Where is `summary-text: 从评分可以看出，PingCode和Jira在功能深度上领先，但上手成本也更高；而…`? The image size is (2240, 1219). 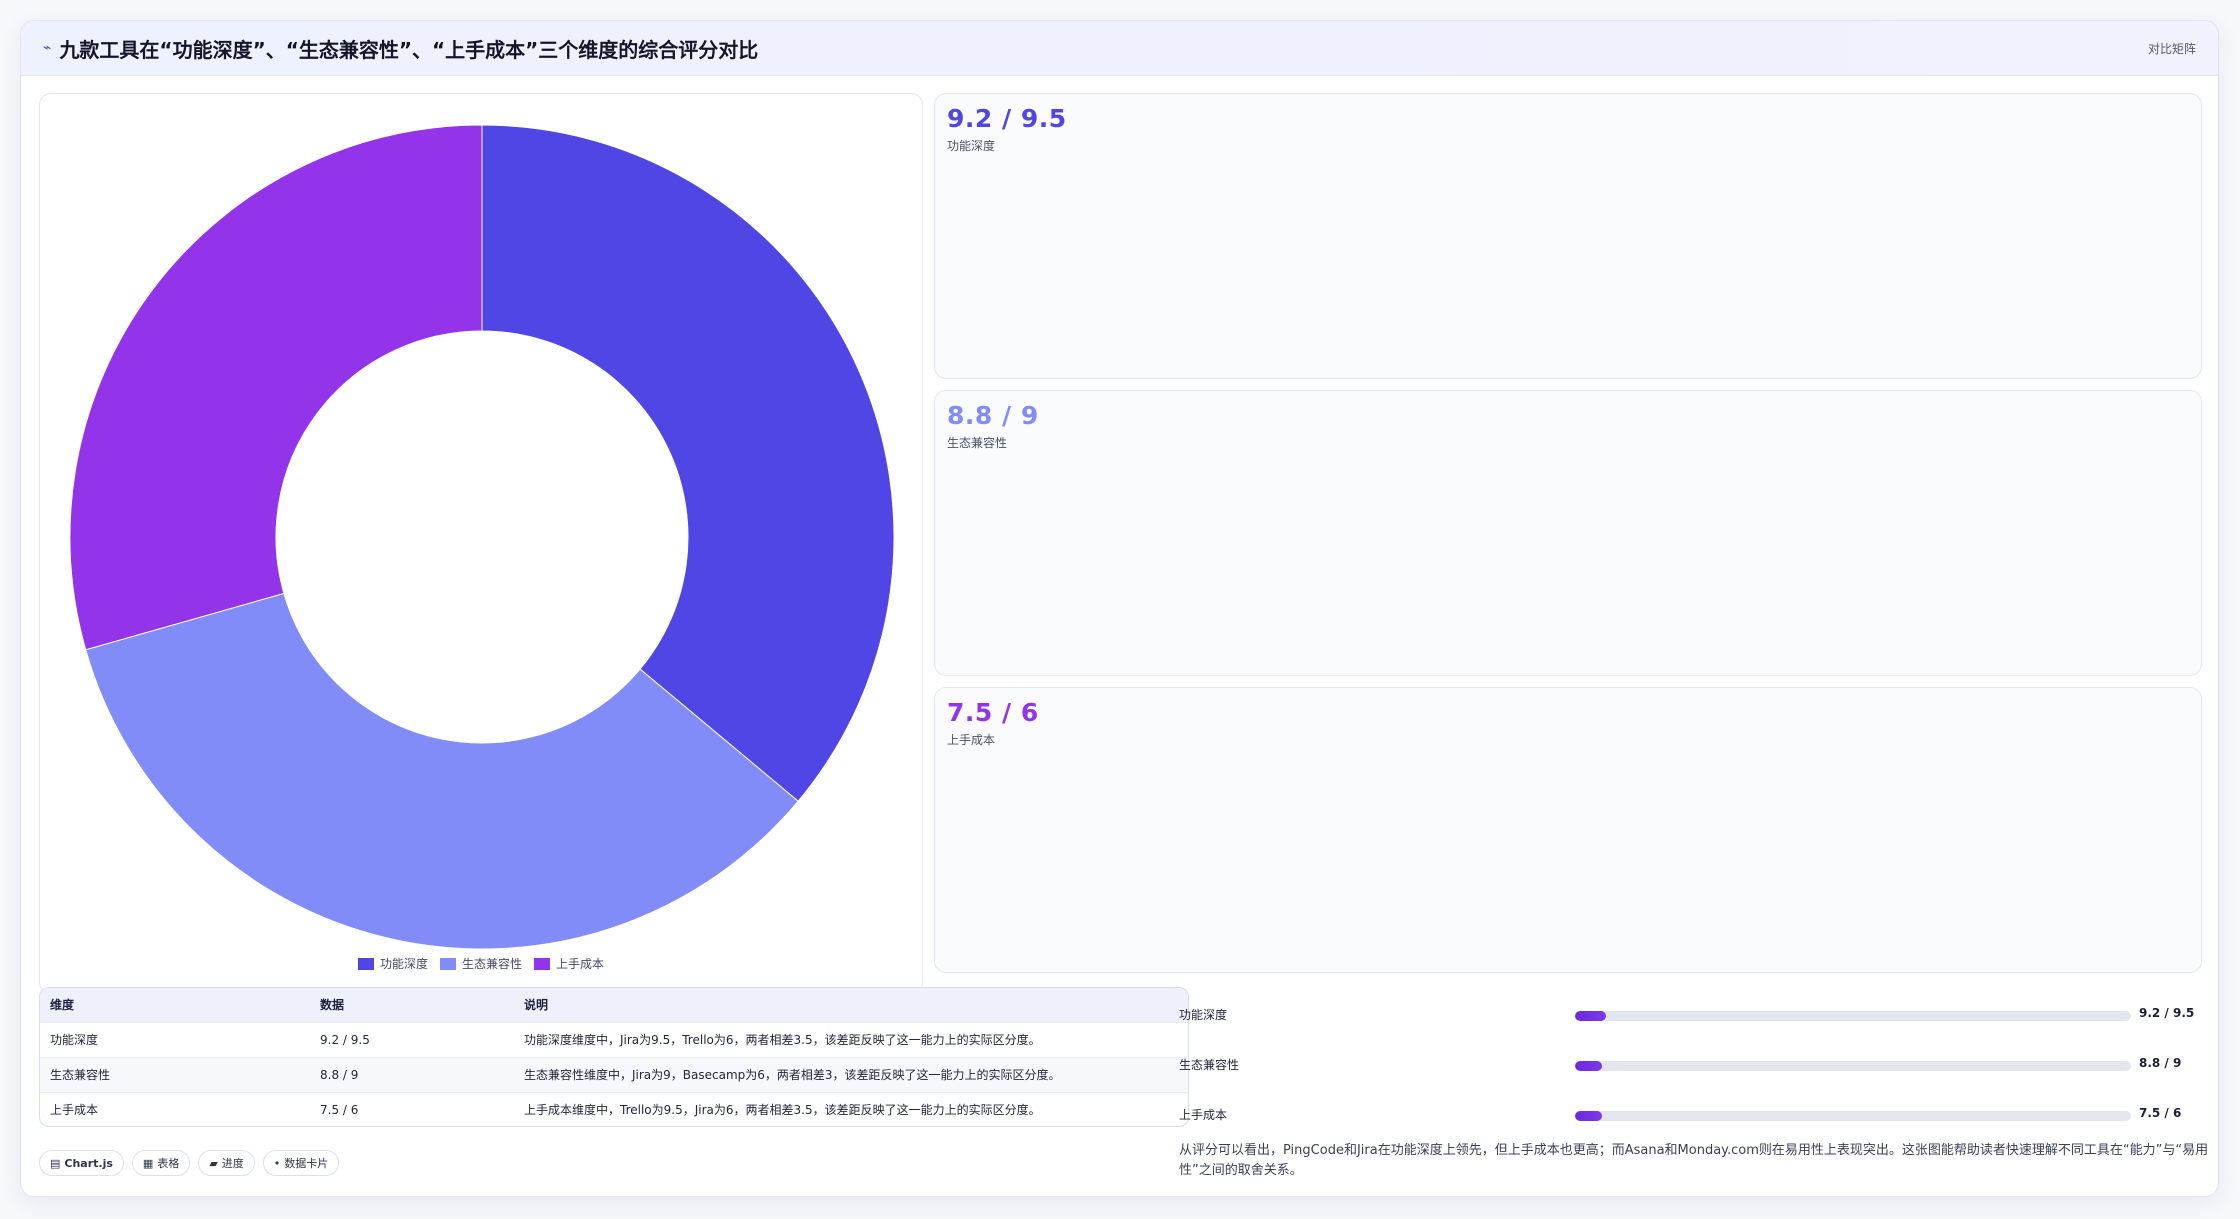
summary-text: 从评分可以看出，PingCode和Jira在功能深度上领先，但上手成本也更高；而… is located at coordinates (1694, 1160).